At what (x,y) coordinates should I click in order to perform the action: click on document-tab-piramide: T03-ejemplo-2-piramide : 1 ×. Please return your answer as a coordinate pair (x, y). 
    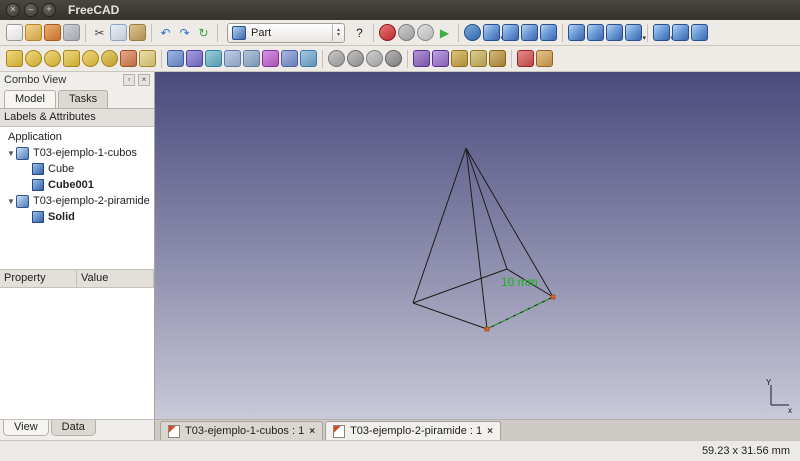
    Looking at the image, I should click on (413, 430).